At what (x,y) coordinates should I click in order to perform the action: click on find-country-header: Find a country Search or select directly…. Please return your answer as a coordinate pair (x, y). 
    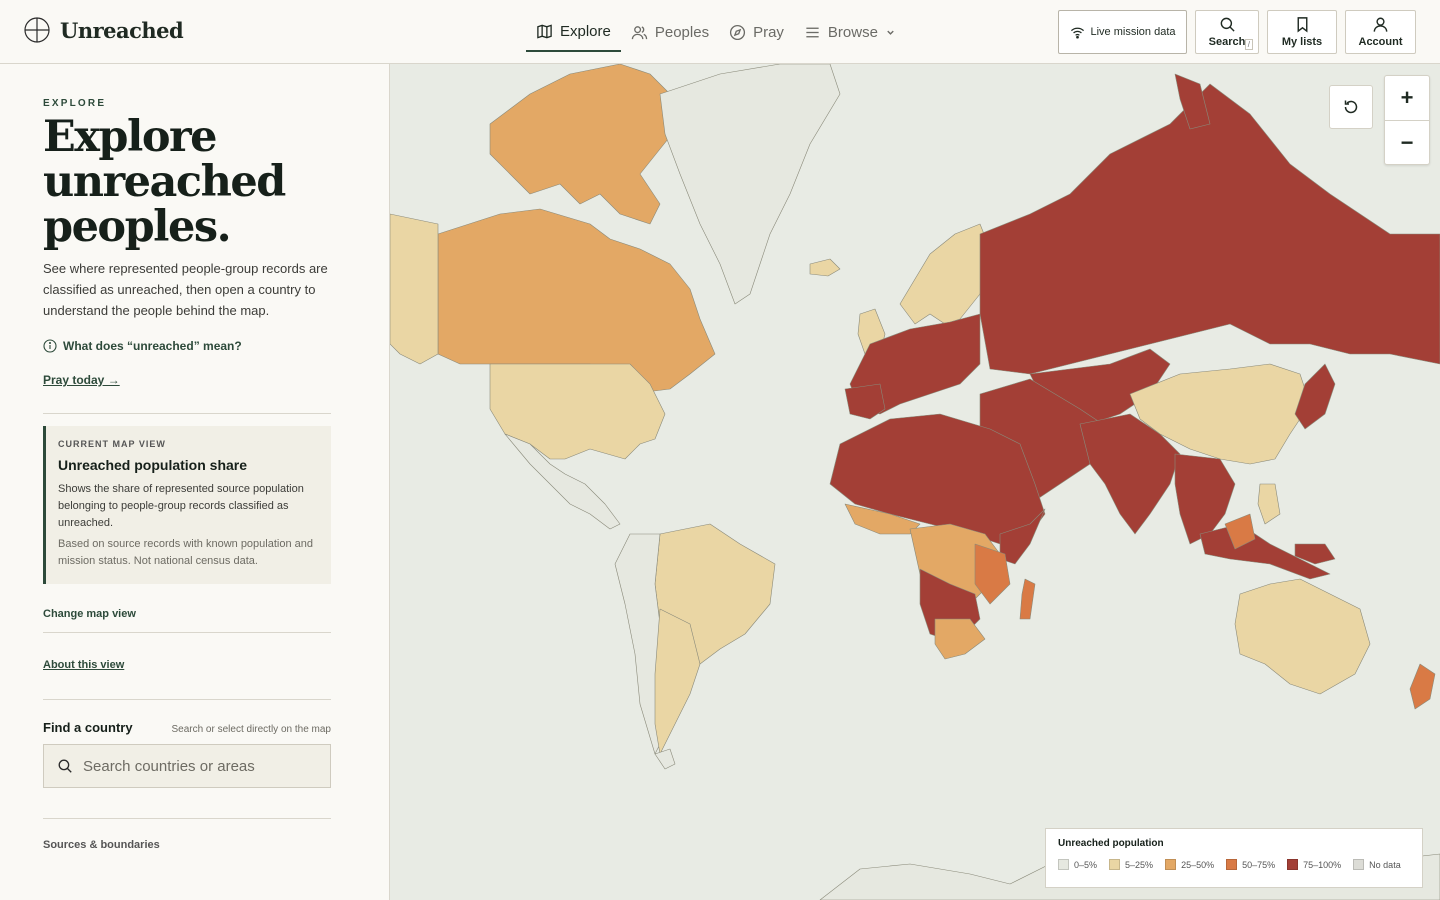
    Looking at the image, I should click on (187, 727).